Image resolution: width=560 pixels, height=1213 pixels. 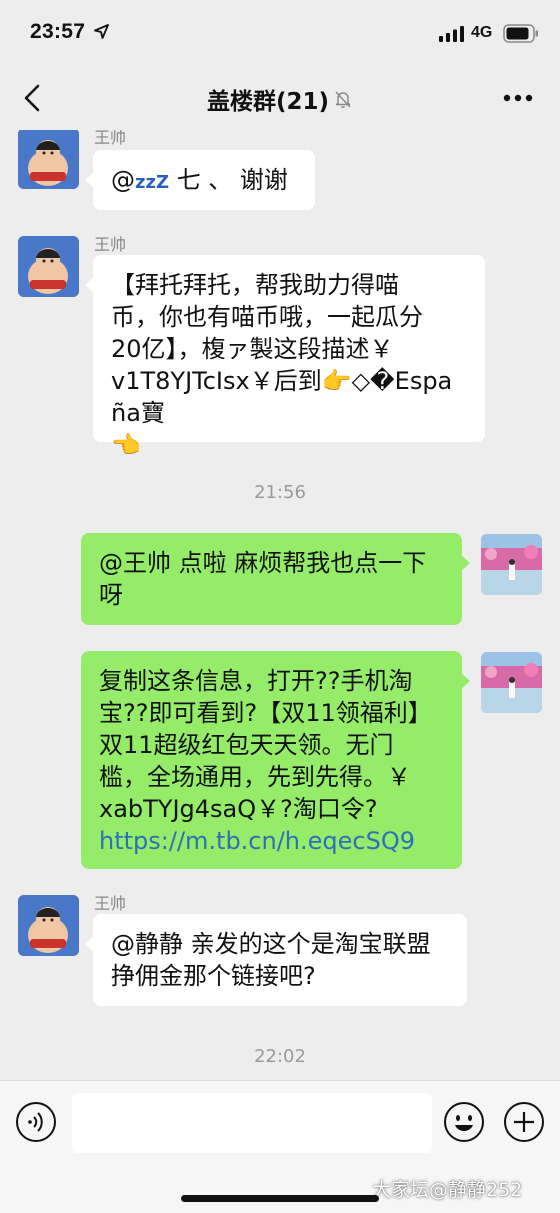 I want to click on message-bubble: @zzZ 七 、 谢谢, so click(x=200, y=180).